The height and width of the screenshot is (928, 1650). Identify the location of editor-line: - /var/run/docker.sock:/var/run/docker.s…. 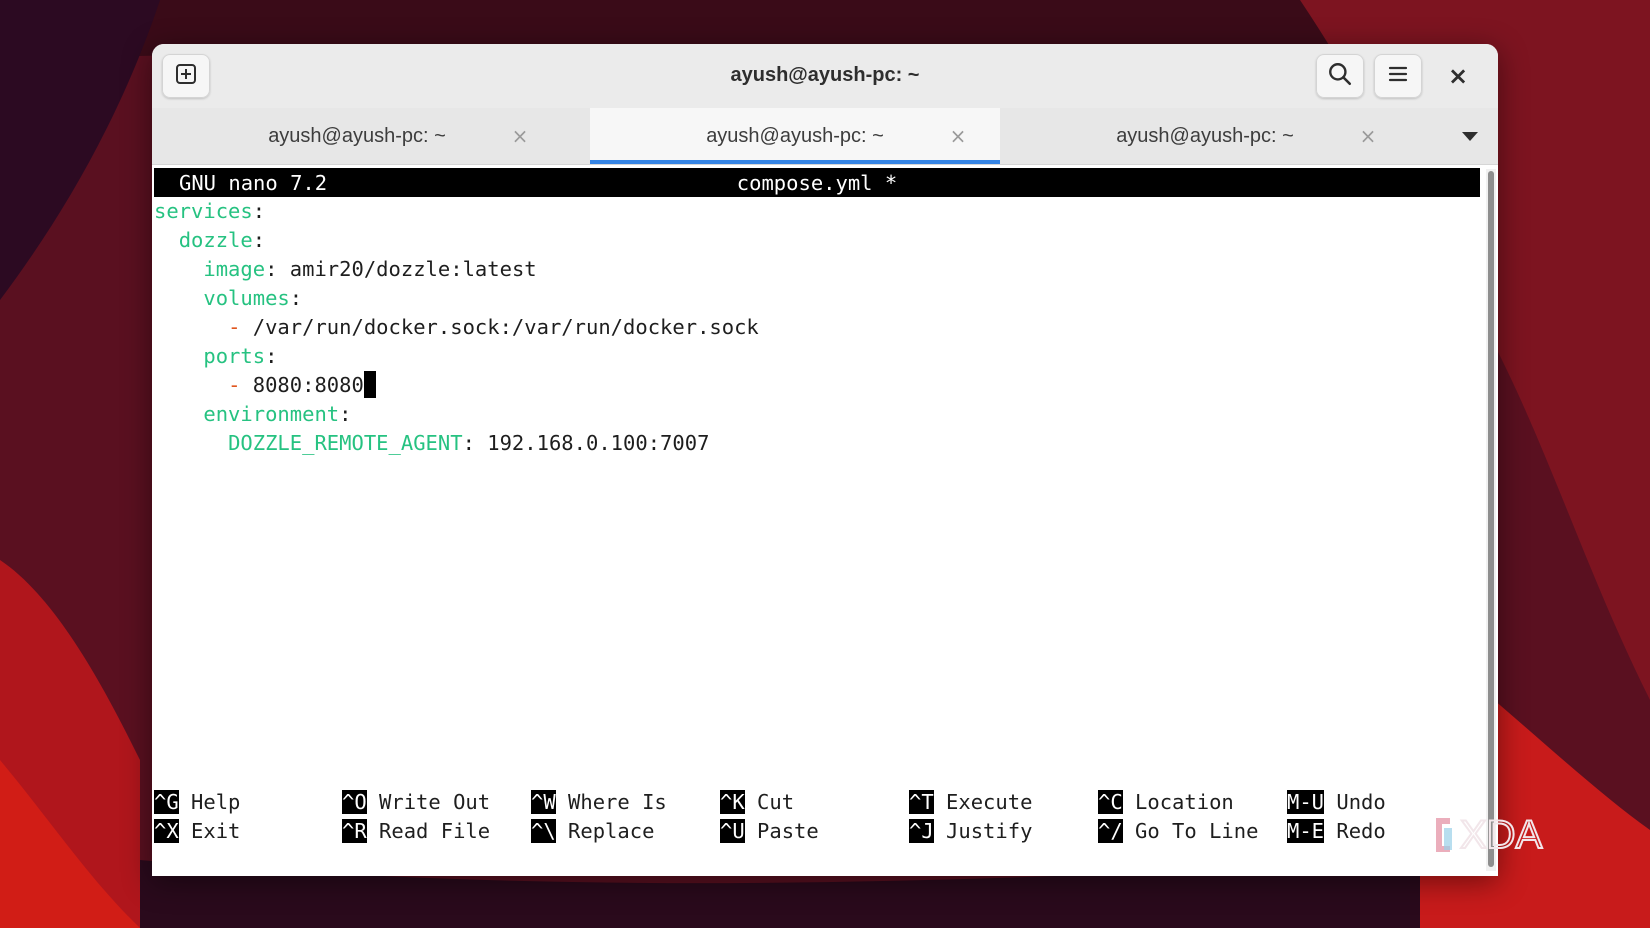
(456, 327).